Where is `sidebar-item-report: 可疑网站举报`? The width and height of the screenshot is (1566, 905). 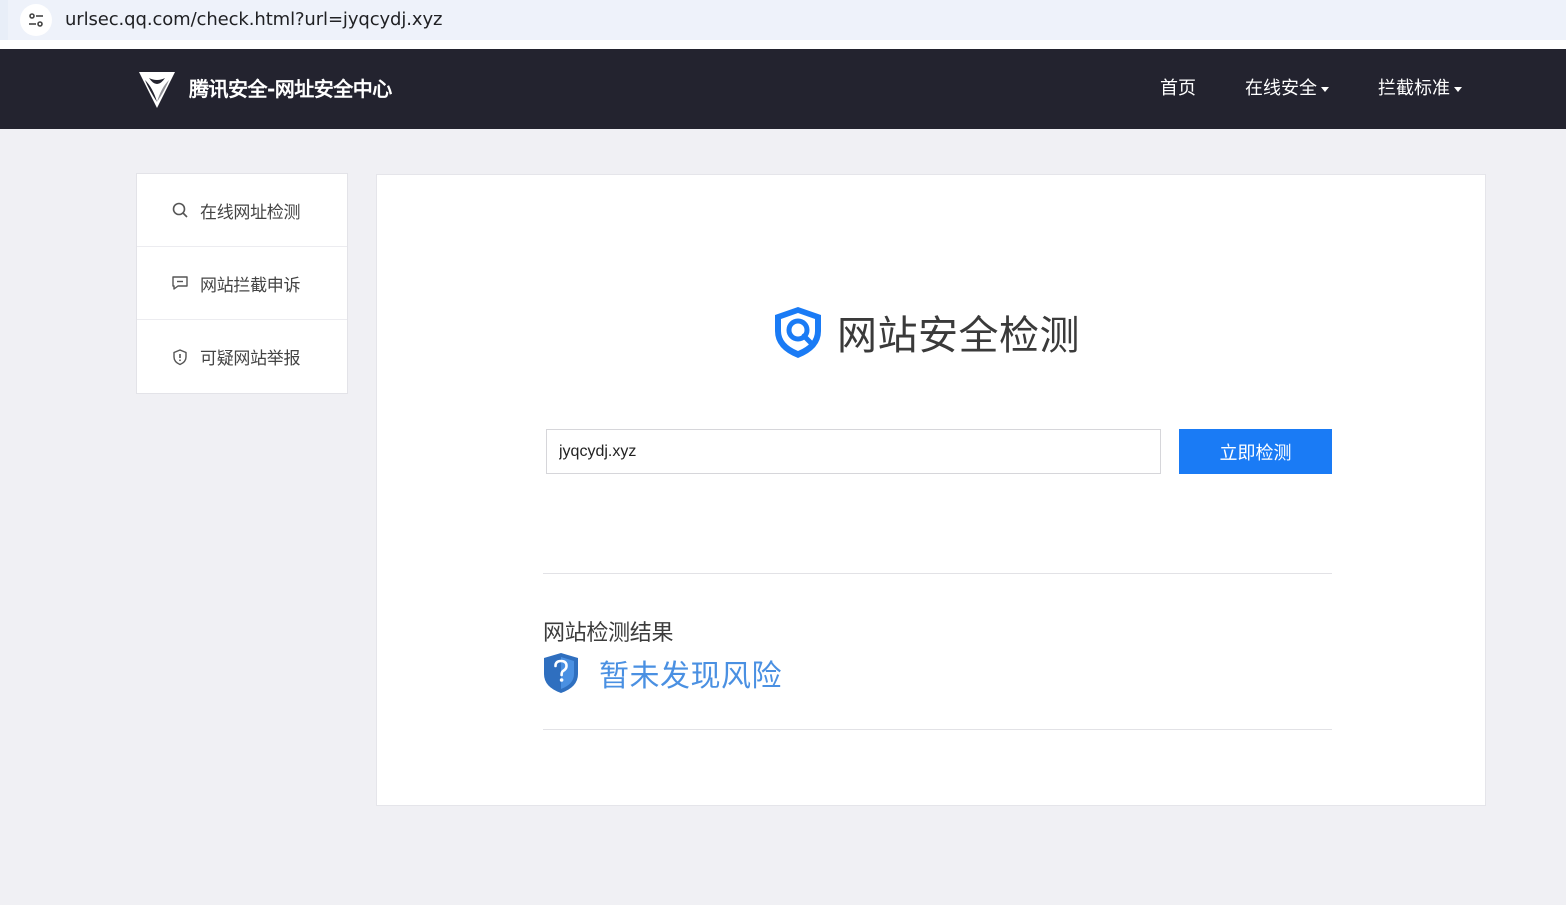
sidebar-item-report: 可疑网站举报 is located at coordinates (242, 356).